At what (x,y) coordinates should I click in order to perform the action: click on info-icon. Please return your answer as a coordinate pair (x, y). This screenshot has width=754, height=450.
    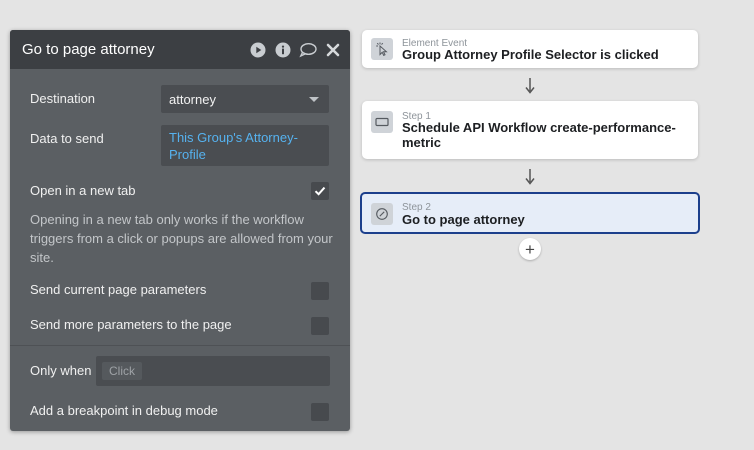
    Looking at the image, I should click on (283, 50).